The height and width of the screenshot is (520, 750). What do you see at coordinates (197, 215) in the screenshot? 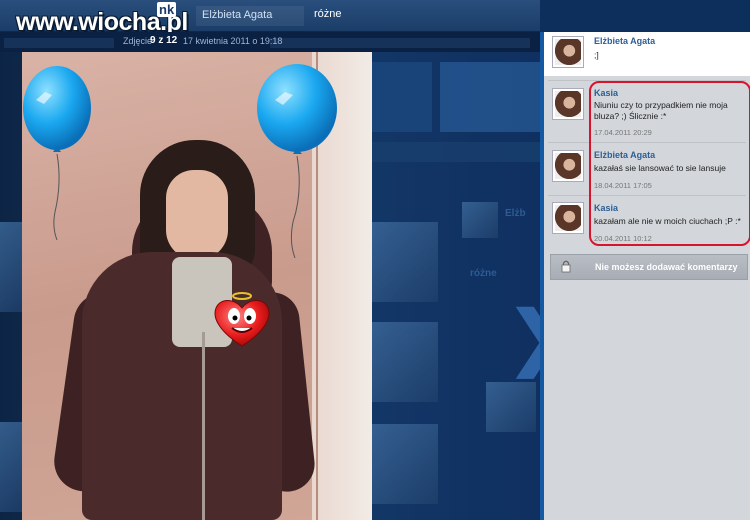
I see `photo-face` at bounding box center [197, 215].